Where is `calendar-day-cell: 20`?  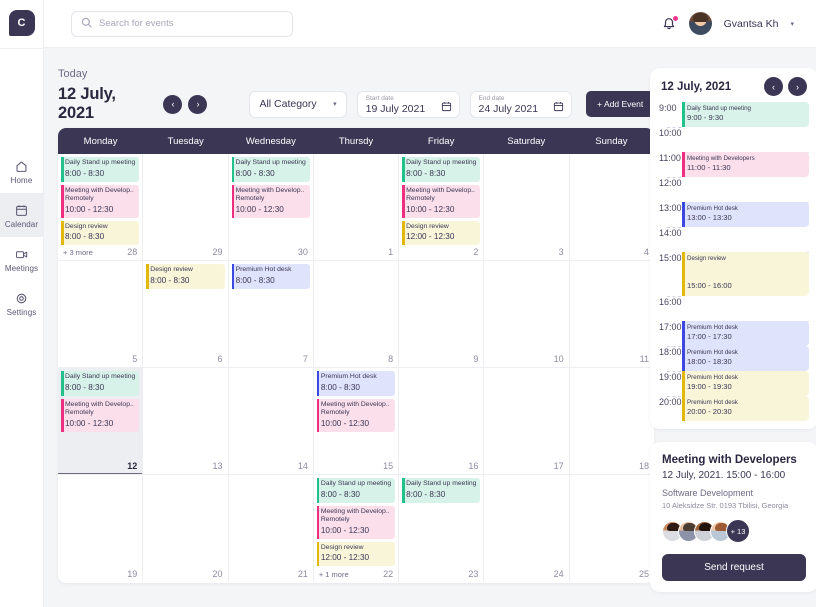 calendar-day-cell: 20 is located at coordinates (186, 528).